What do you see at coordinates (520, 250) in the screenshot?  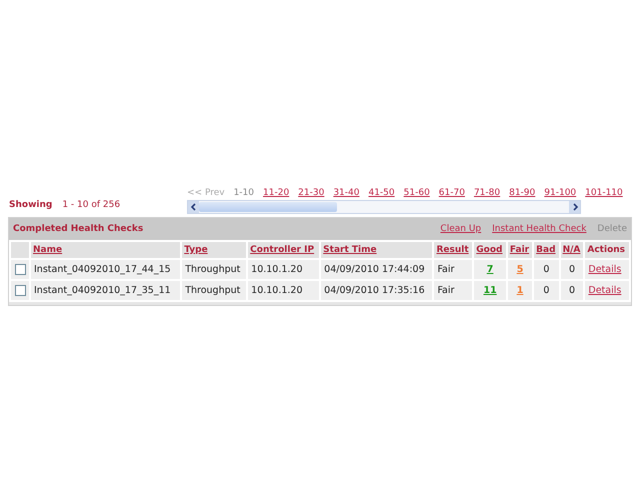 I see `column-header: Fair` at bounding box center [520, 250].